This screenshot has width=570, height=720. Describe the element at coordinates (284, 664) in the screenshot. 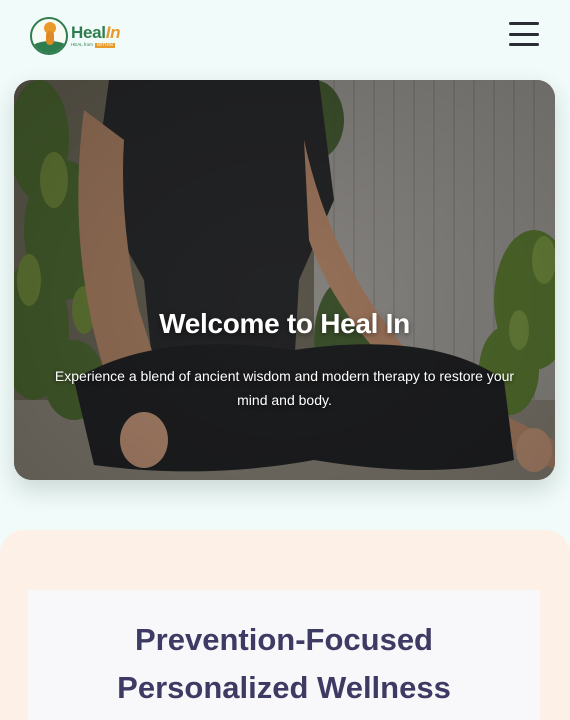

I see `wellness-heading: Prevention-Focused Personalized Wellness` at that location.